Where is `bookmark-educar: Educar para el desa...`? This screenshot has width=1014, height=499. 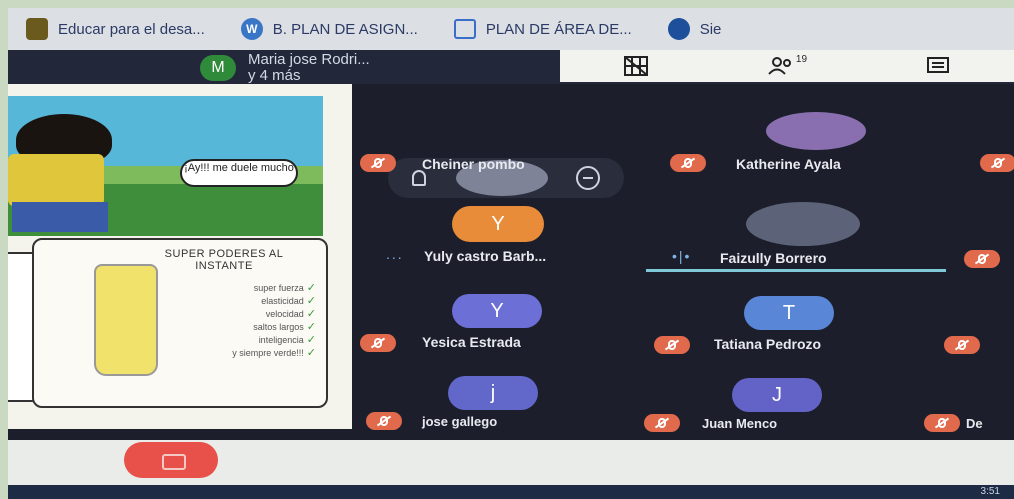 bookmark-educar: Educar para el desa... is located at coordinates (115, 29).